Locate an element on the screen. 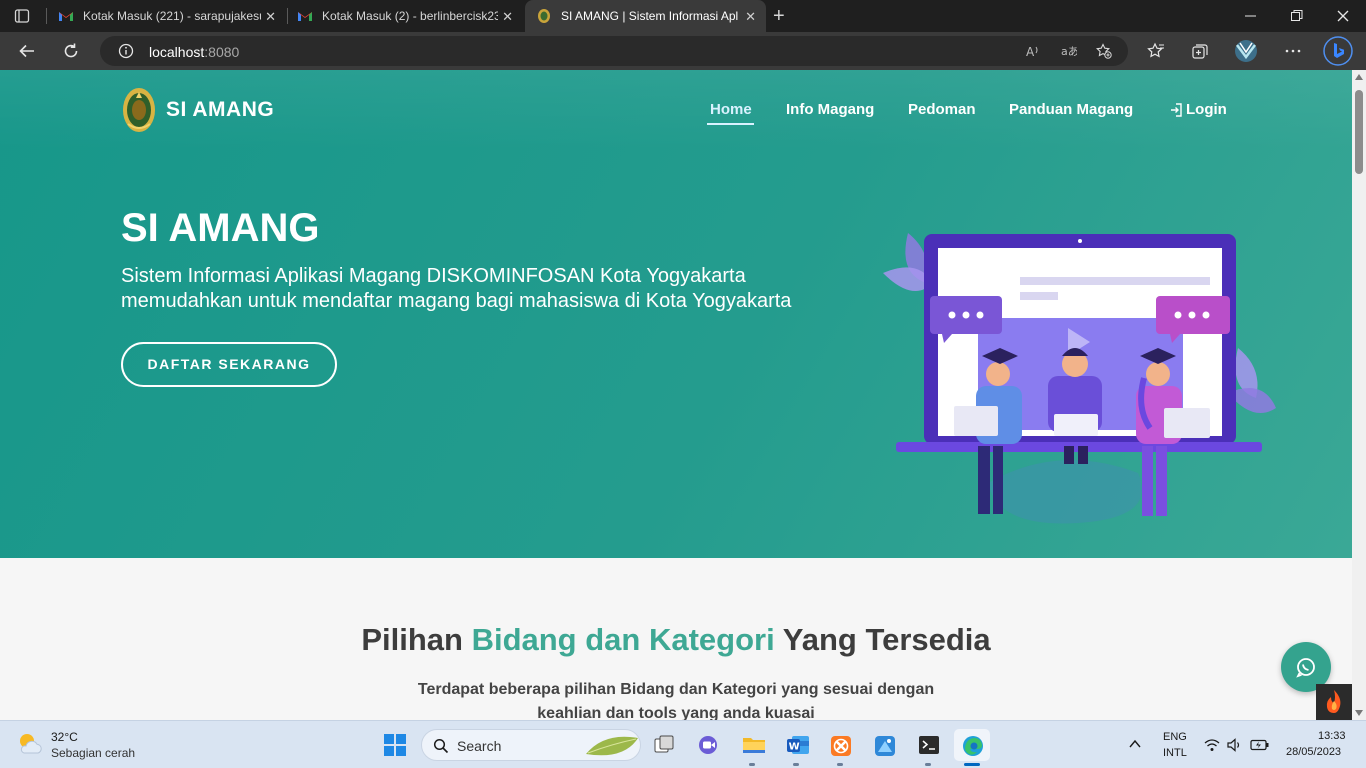 The image size is (1366, 768). back-arrow-icon is located at coordinates (27, 51).